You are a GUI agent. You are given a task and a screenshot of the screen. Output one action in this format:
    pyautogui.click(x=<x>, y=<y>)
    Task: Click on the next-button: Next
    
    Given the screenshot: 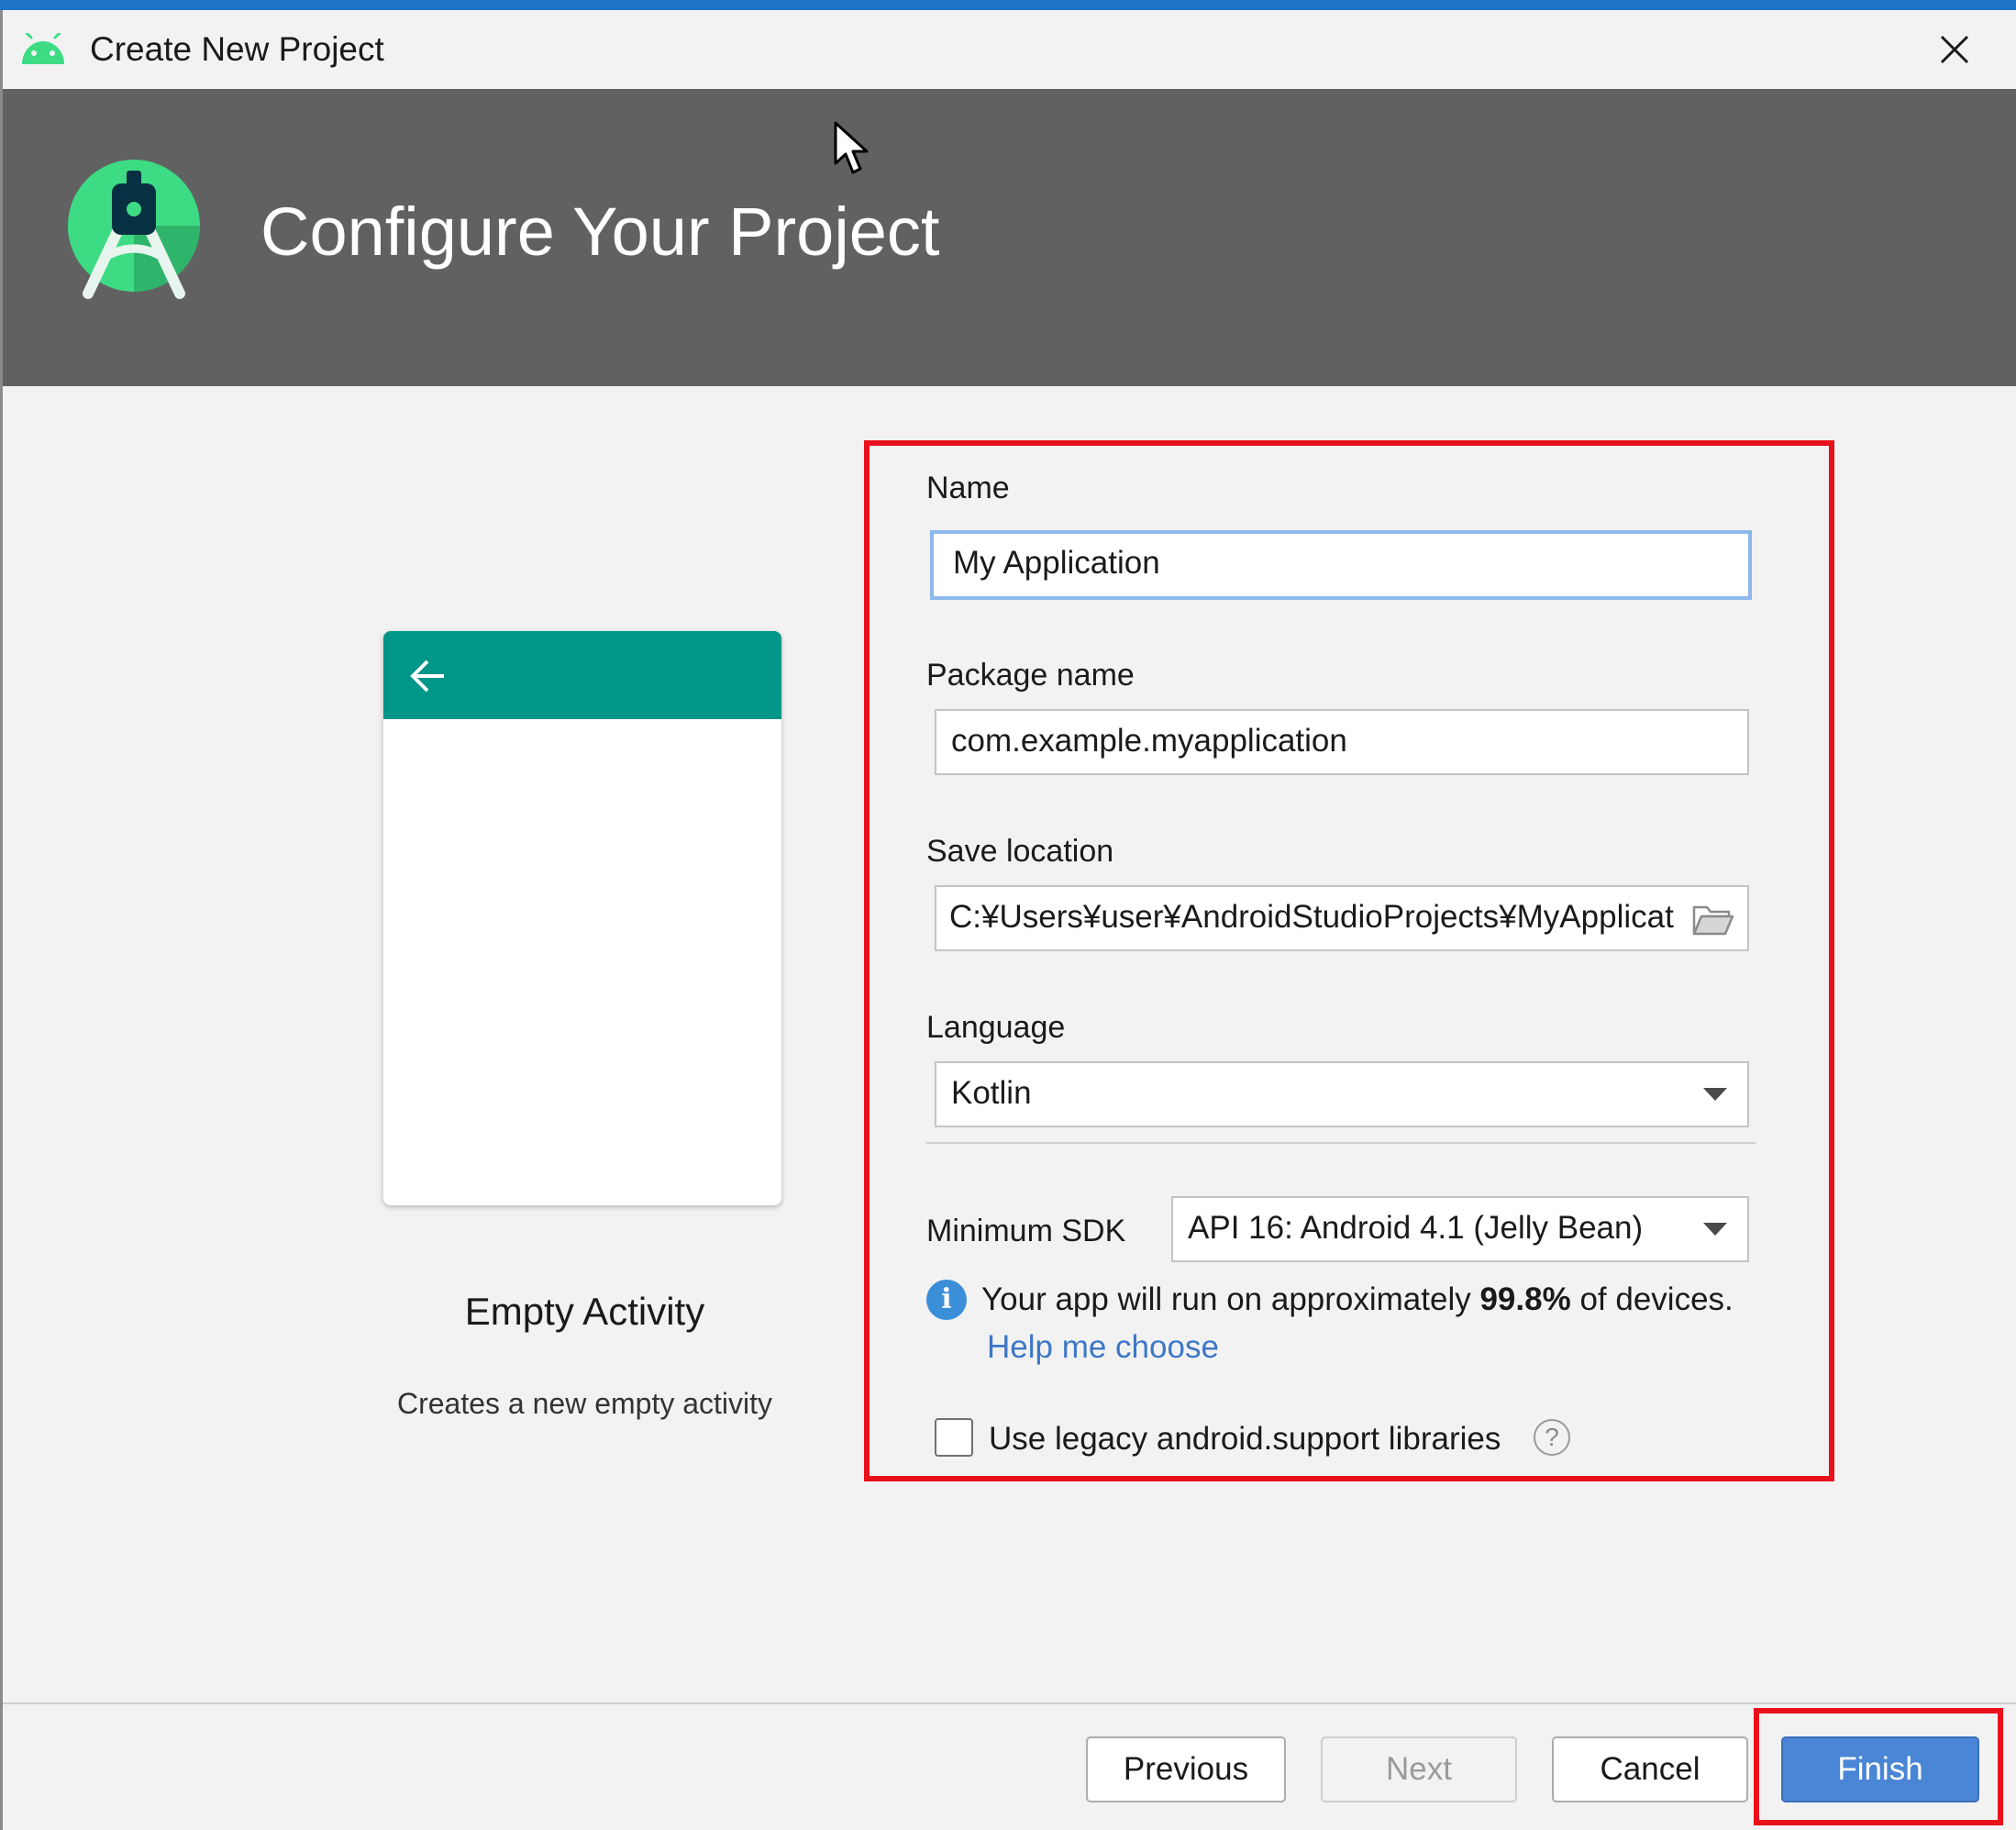 What is the action you would take?
    pyautogui.click(x=1419, y=1769)
    